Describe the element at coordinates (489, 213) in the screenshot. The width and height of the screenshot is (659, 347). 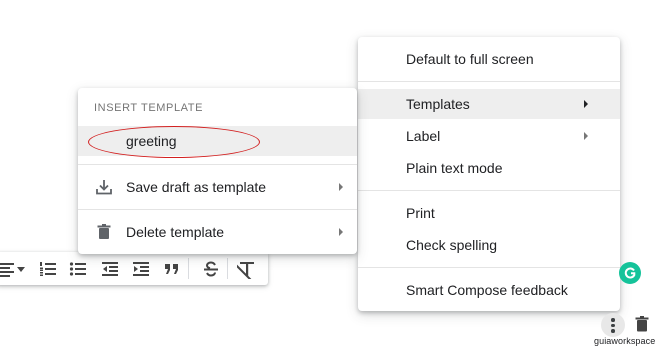
I see `menu-item-print: Print` at that location.